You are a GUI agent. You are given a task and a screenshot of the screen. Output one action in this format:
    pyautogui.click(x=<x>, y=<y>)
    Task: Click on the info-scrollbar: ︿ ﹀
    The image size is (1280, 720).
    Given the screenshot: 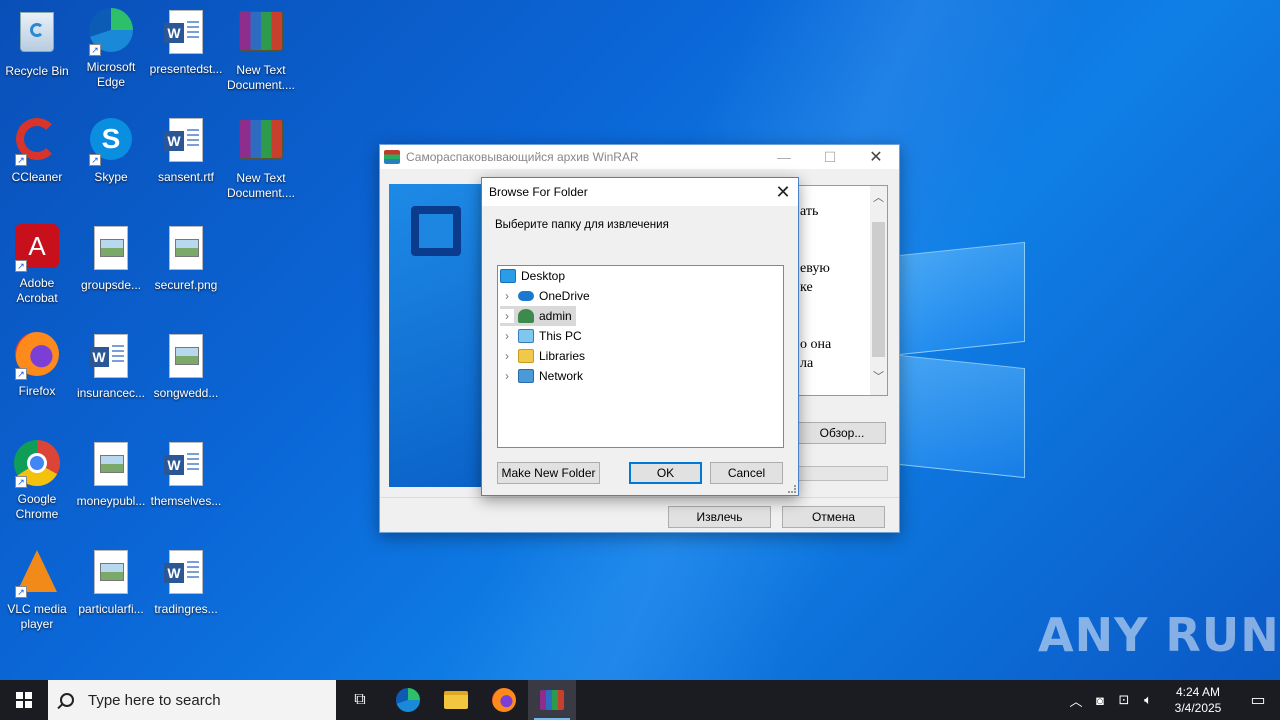 What is the action you would take?
    pyautogui.click(x=878, y=290)
    